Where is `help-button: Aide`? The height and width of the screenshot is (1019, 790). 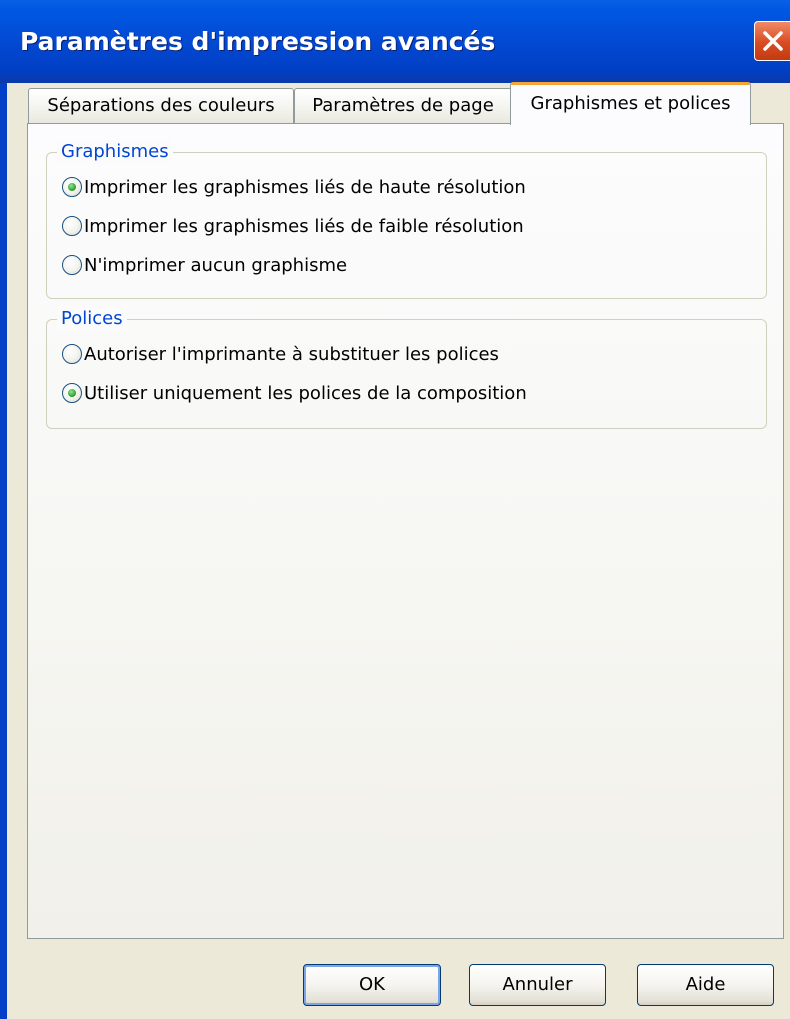
help-button: Aide is located at coordinates (705, 985).